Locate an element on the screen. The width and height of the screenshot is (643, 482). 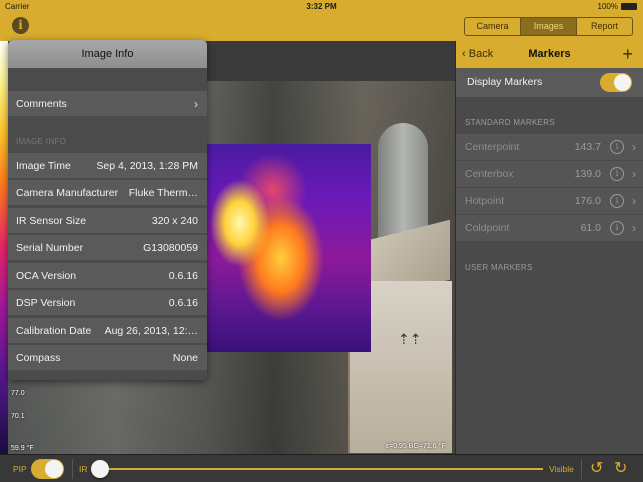
info-row: DSP Version 0.6.16 is located at coordinates (107, 302).